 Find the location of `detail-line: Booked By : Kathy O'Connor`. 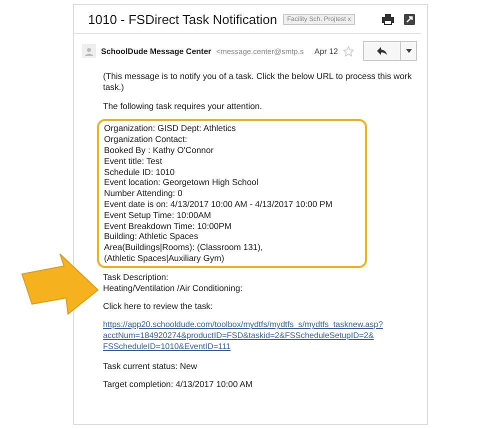

detail-line: Booked By : Kathy O'Connor is located at coordinates (159, 150).